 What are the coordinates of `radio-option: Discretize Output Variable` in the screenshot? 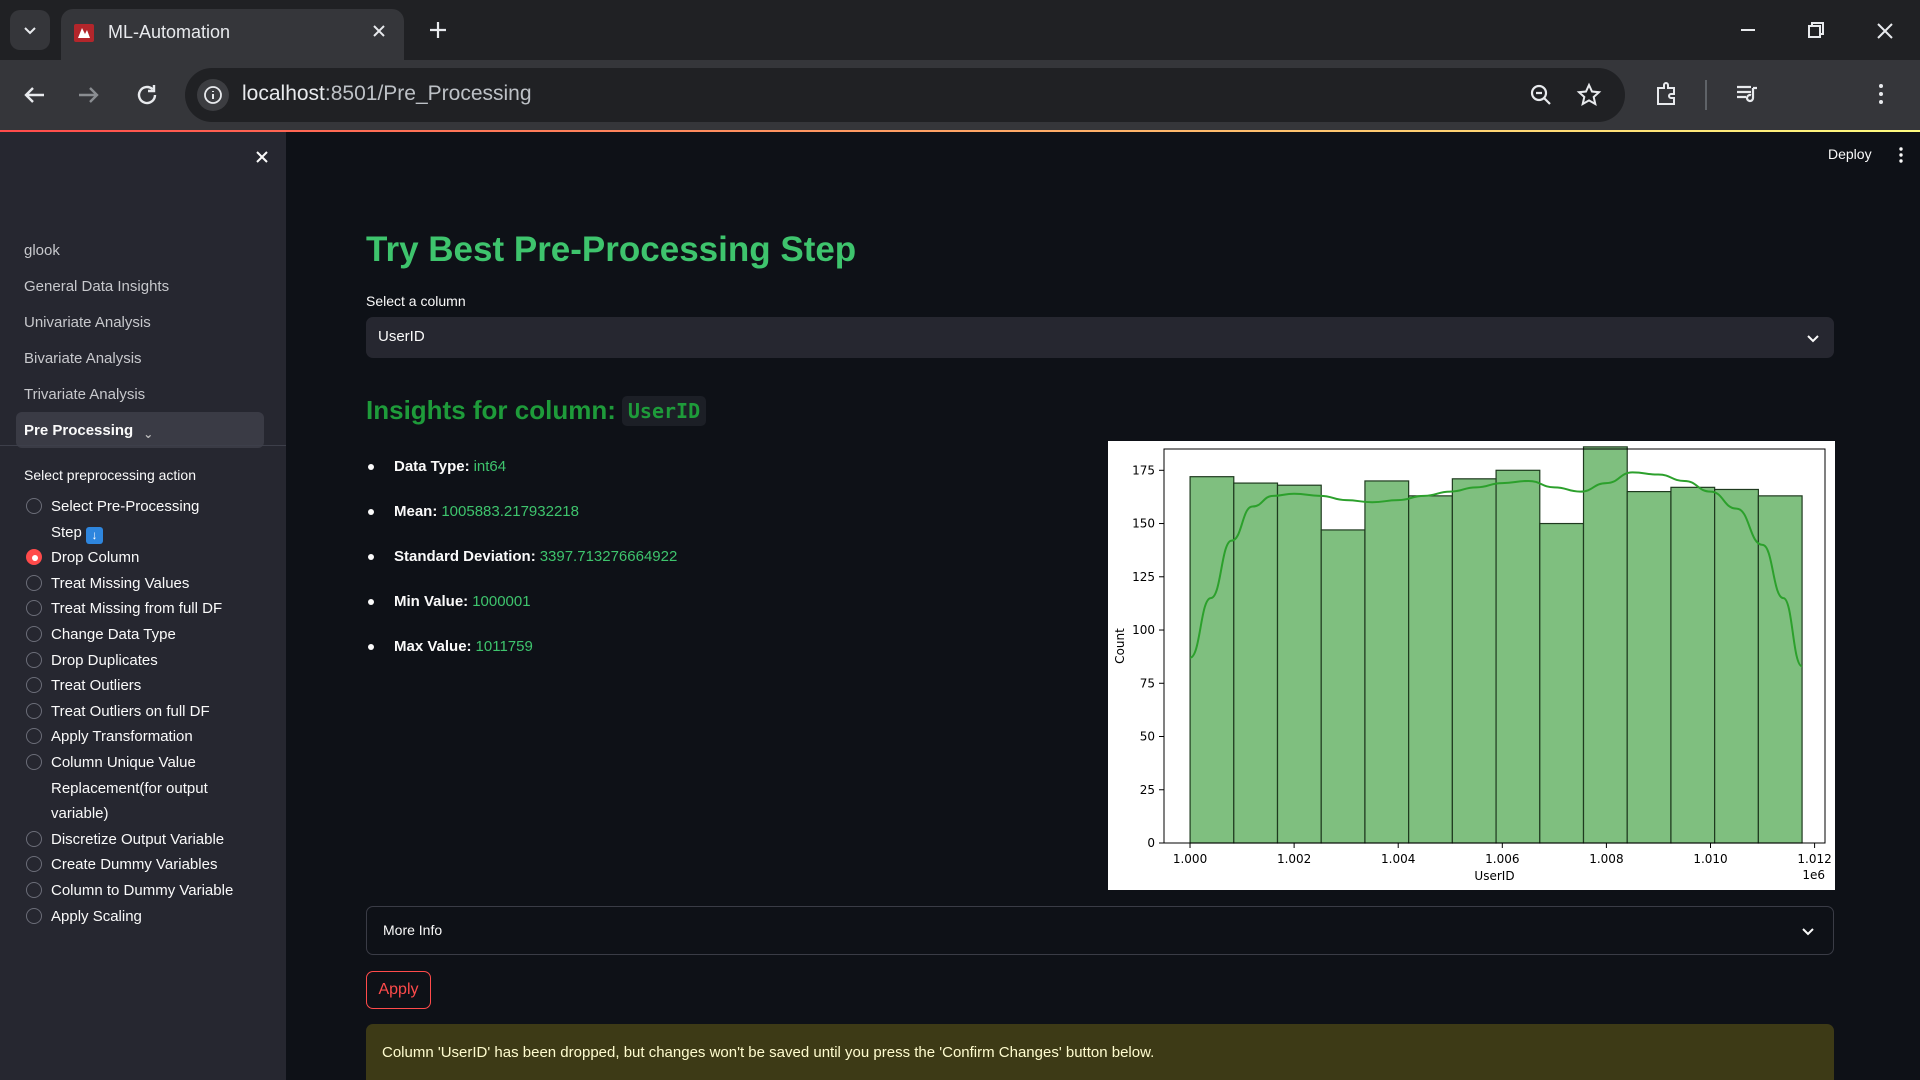 It's located at (151, 840).